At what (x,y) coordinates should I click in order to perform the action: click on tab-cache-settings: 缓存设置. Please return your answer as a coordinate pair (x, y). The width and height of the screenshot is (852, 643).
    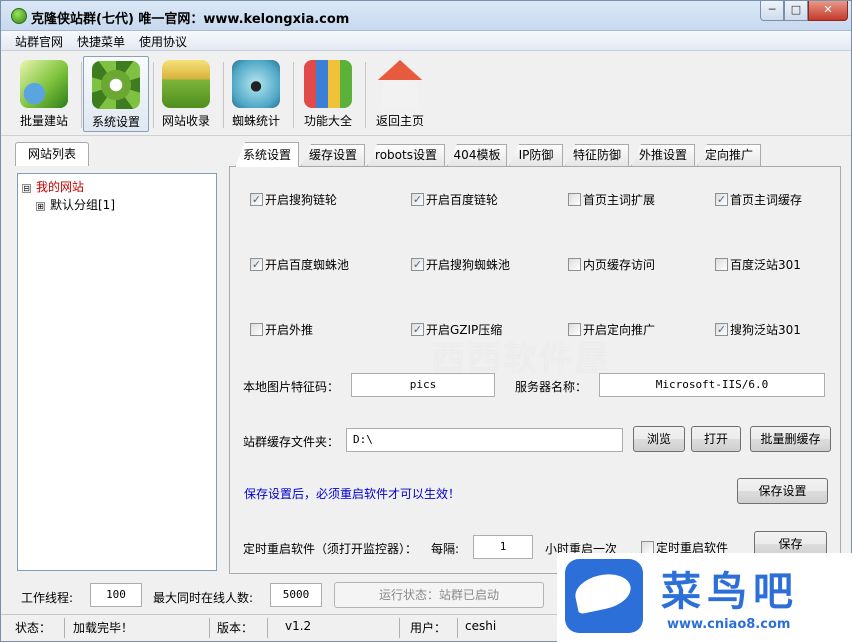
    Looking at the image, I should click on (333, 155).